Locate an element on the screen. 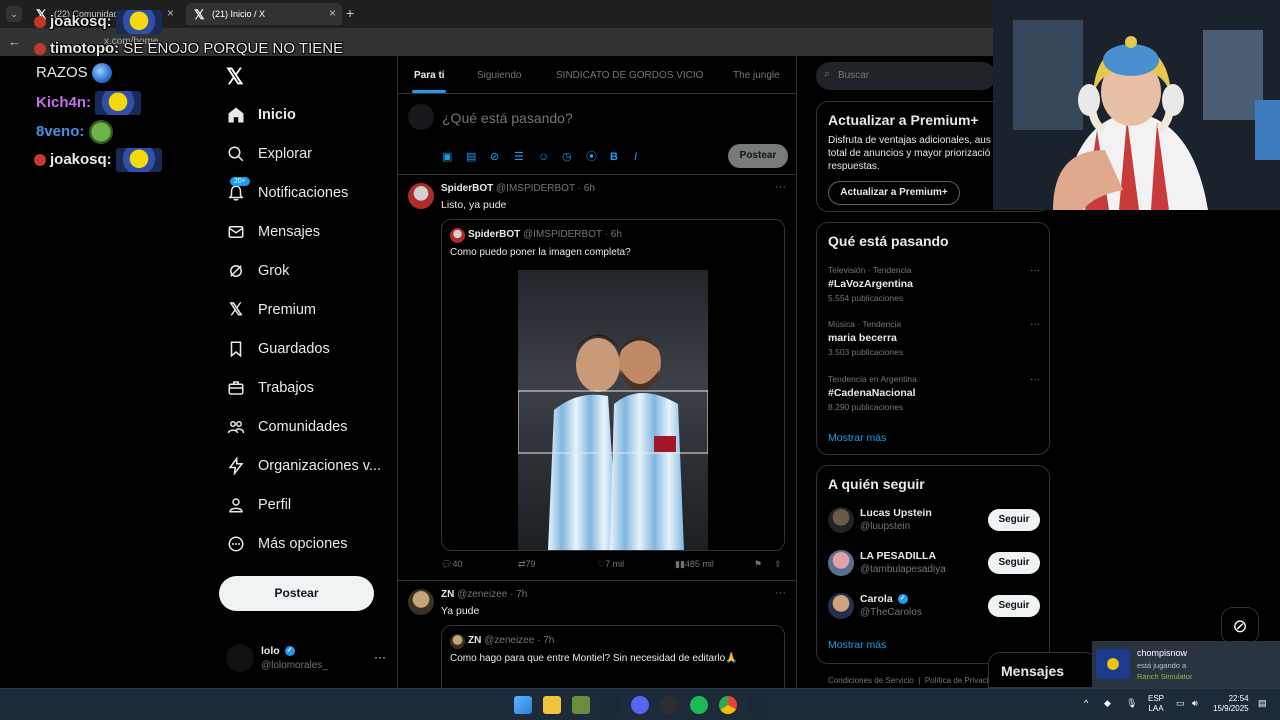  terms-link: Condiciones de Servicio is located at coordinates (871, 680).